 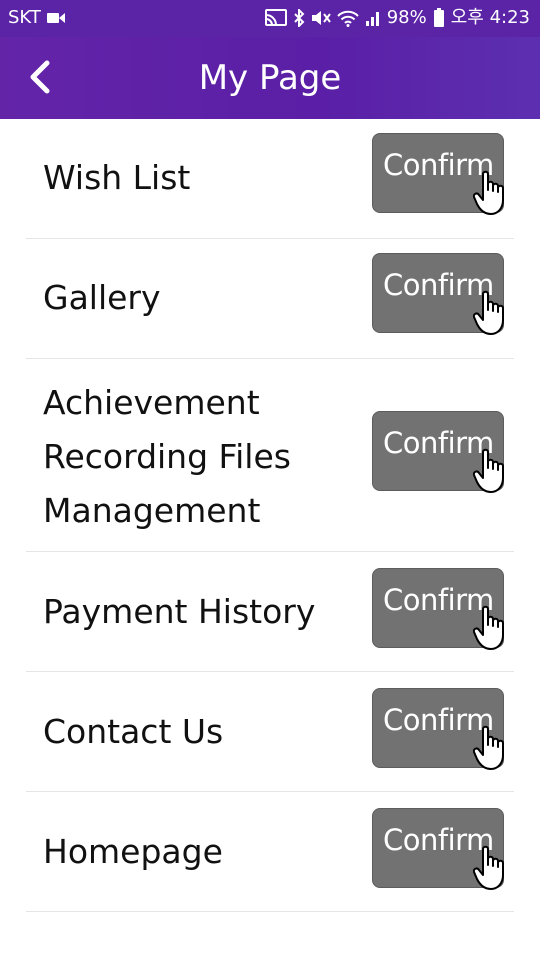 I want to click on item-label: Achievement Recording Files Management, so click(x=167, y=456).